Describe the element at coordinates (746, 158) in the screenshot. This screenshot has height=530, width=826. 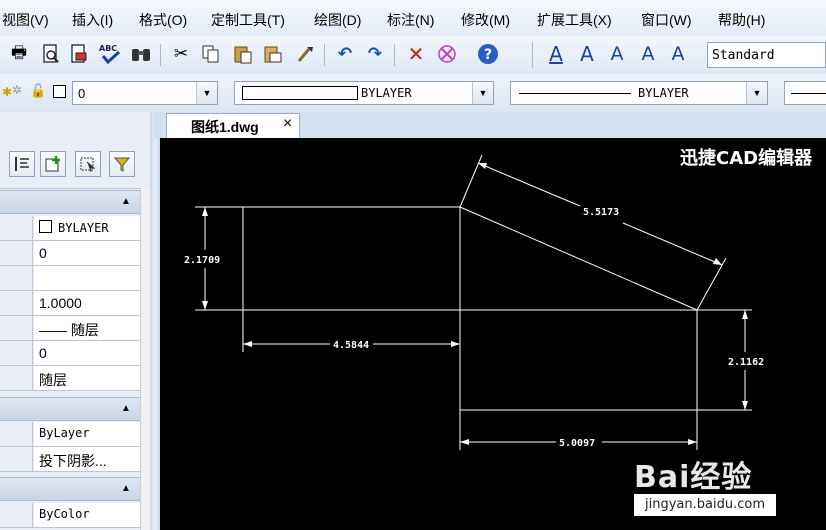
I see `app-watermark-title: 迅捷CAD编辑器` at that location.